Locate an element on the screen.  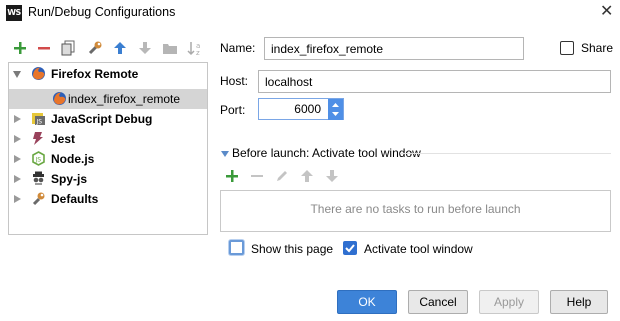
show-page-checkbox is located at coordinates (236, 247).